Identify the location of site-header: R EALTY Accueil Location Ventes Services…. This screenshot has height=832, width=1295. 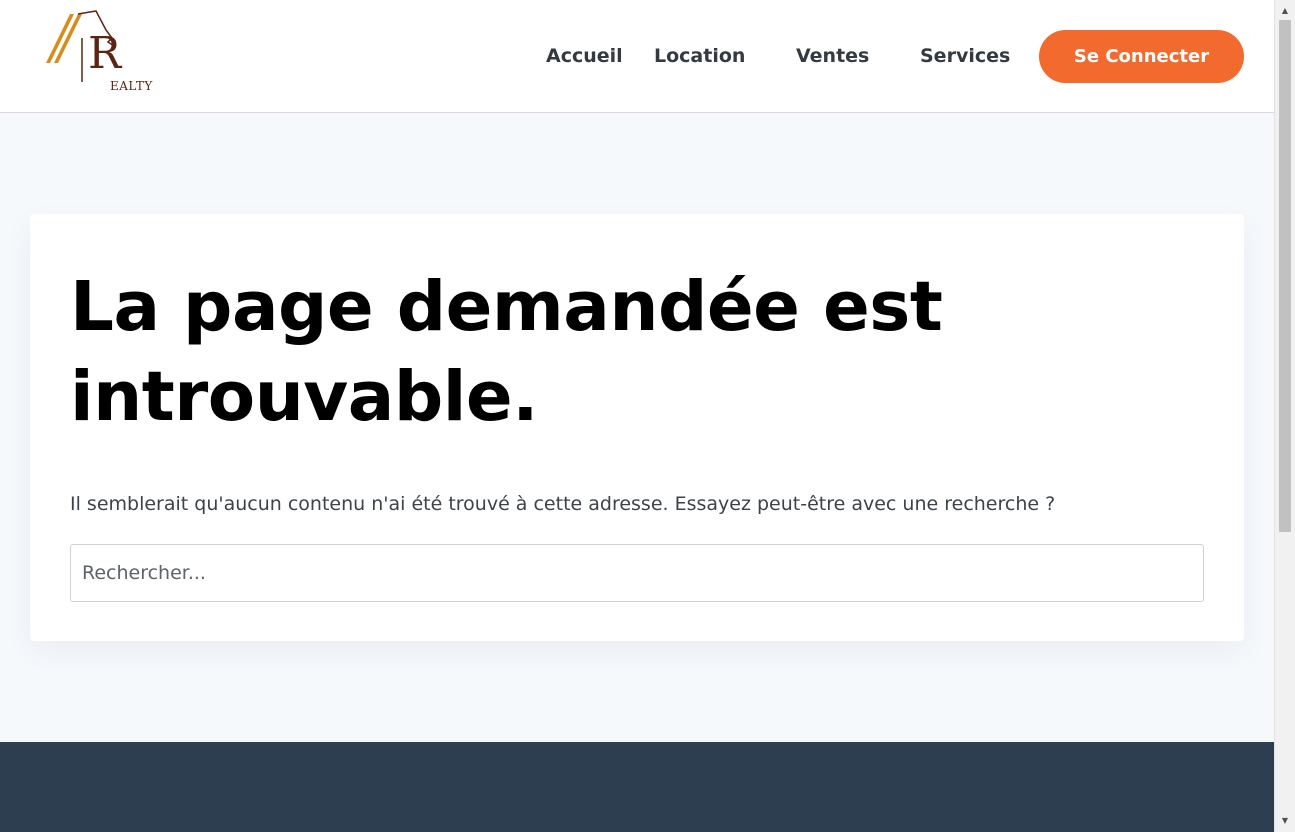
(637, 56).